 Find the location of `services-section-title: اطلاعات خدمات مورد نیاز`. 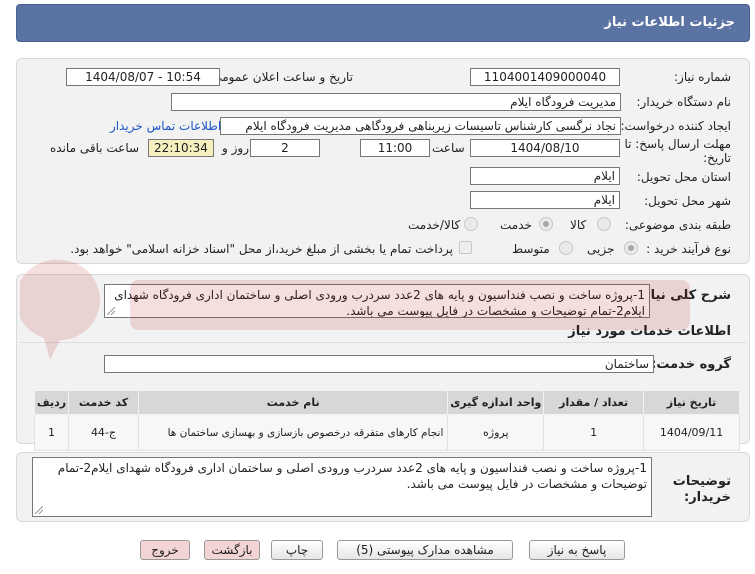

services-section-title: اطلاعات خدمات مورد نیاز is located at coordinates (649, 331).